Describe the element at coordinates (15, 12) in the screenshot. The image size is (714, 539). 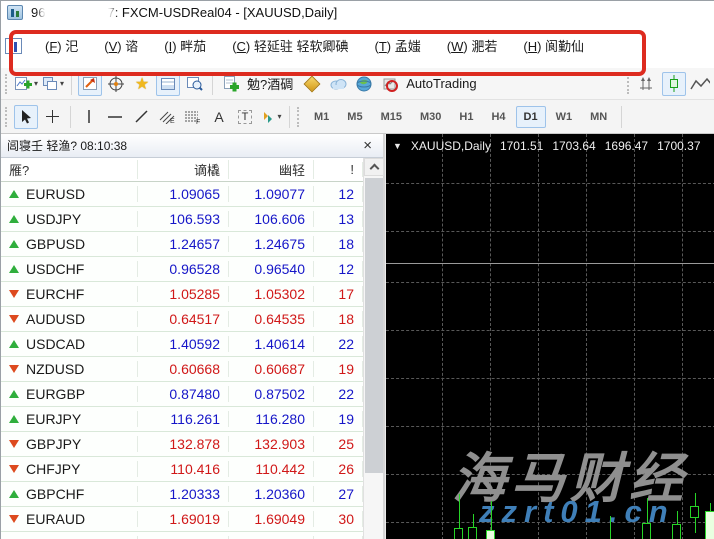
I see `app-icon` at that location.